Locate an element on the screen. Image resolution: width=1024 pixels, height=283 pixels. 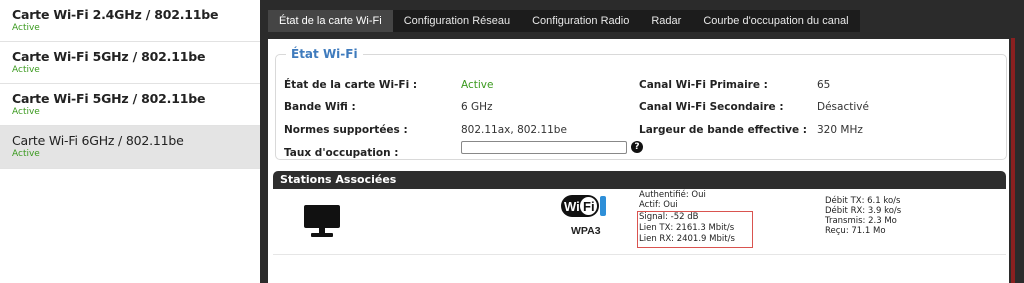
sidebar-item-wifi-5ghz-2: Carte Wi-Fi 5GHz / 802.11be Active is located at coordinates (130, 105).